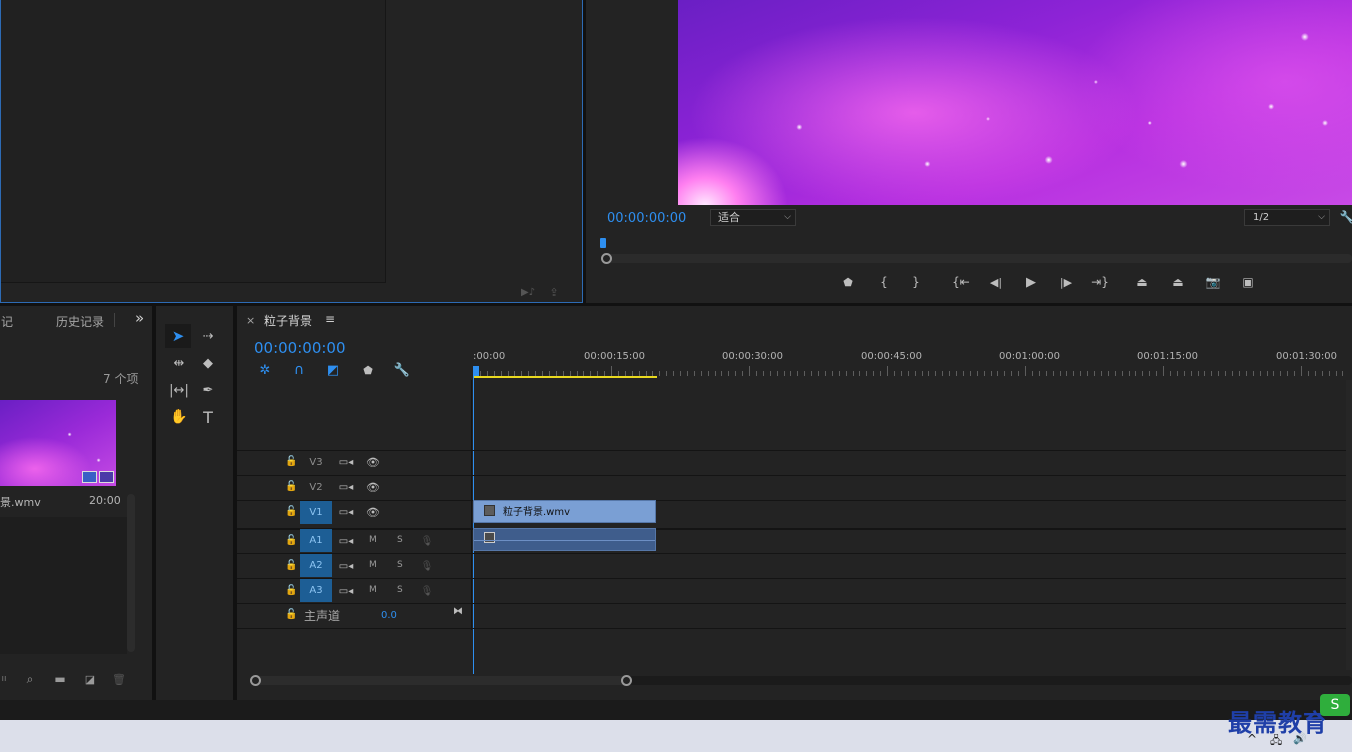 The height and width of the screenshot is (752, 1352). I want to click on tab-history: 历史记录, so click(80, 321).